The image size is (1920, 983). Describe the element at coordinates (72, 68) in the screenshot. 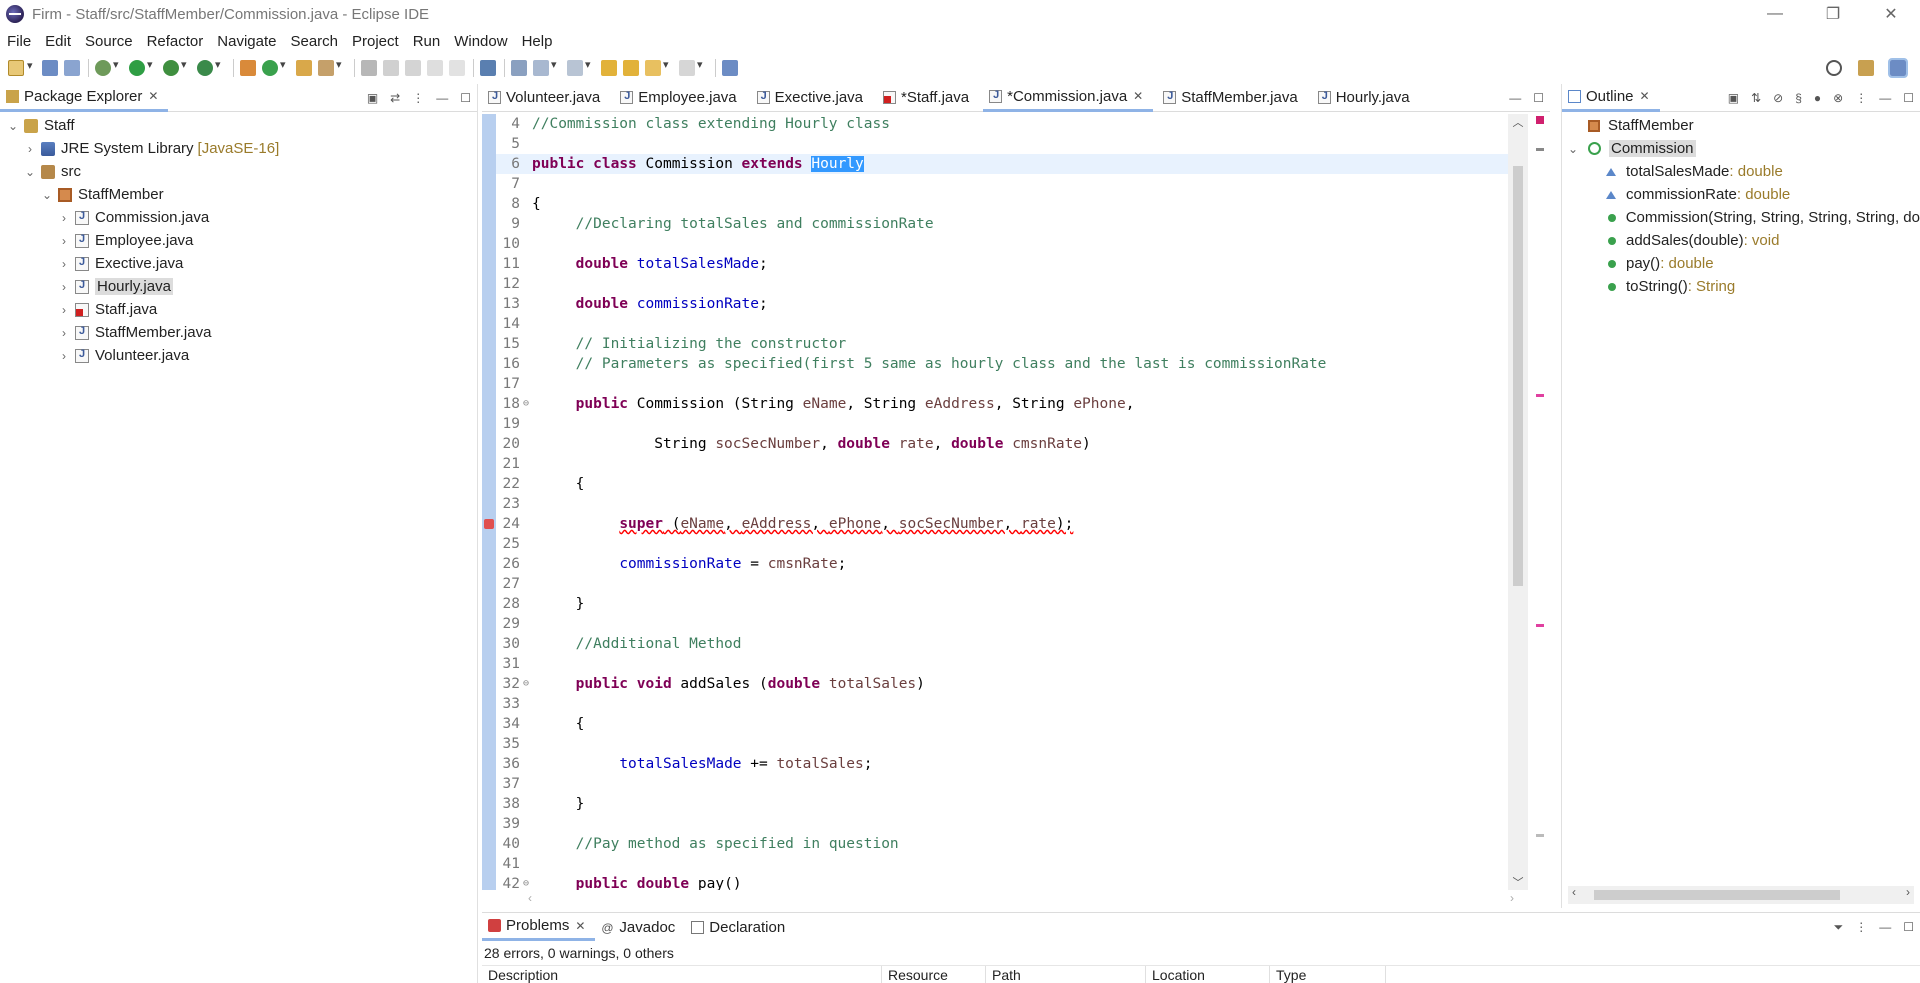

I see `save-all-icon` at that location.